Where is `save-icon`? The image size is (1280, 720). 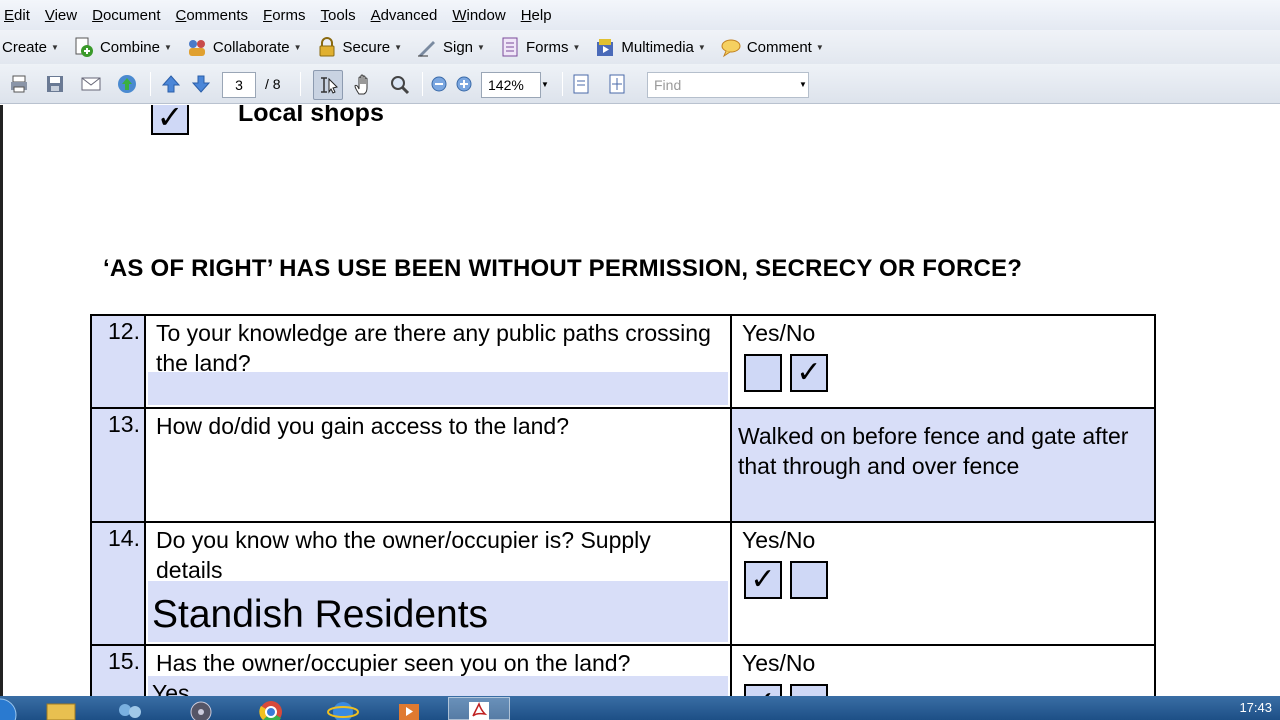
save-icon is located at coordinates (55, 84).